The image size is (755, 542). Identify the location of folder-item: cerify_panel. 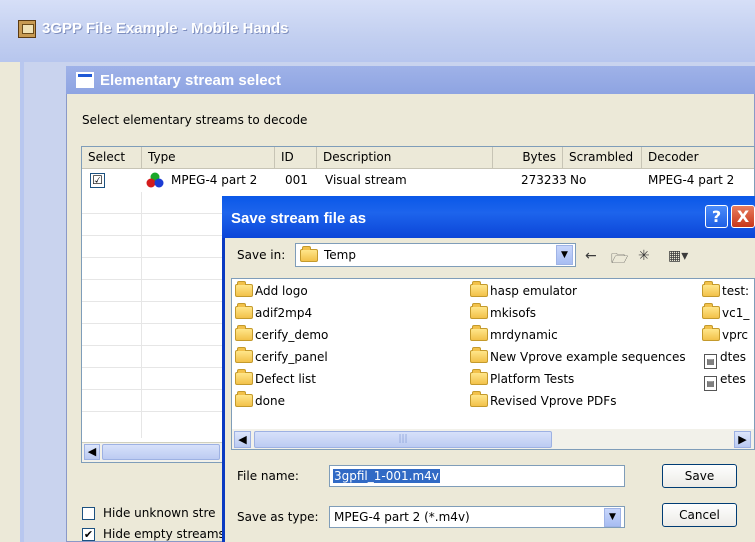
(281, 355).